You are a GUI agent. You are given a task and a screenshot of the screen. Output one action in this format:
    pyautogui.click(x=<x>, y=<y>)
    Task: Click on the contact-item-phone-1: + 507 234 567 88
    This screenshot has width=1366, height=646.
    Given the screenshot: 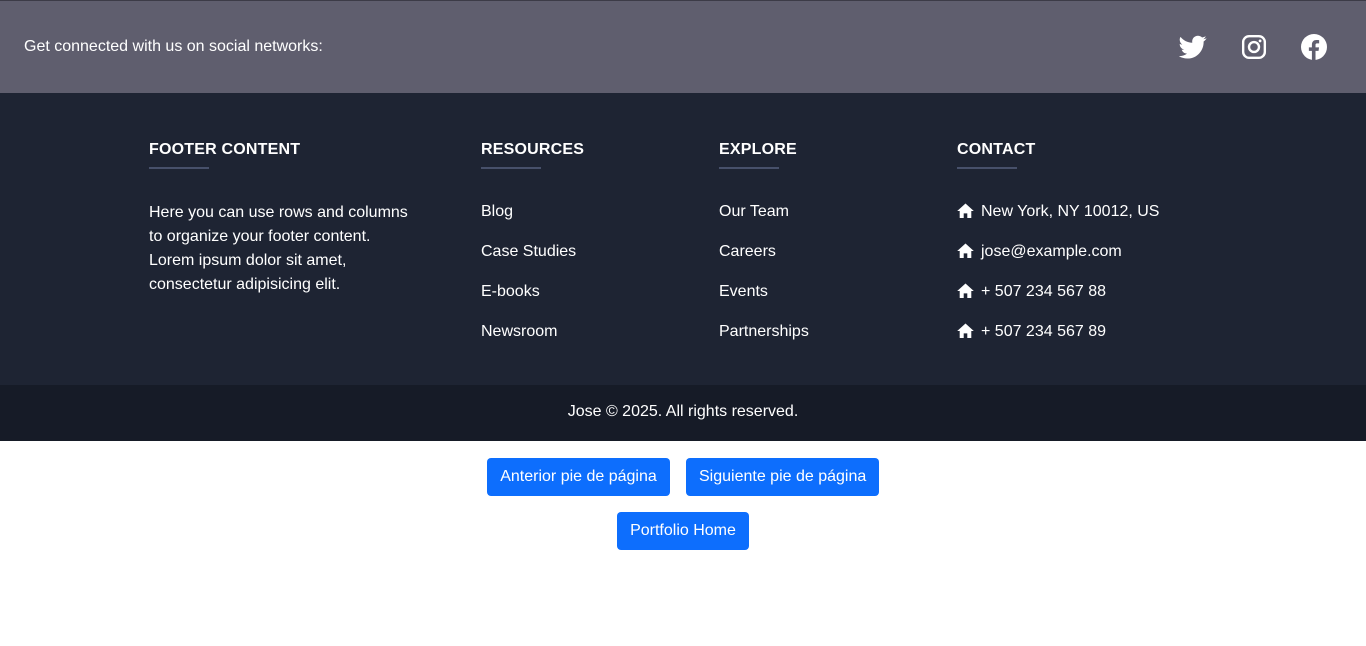 What is the action you would take?
    pyautogui.click(x=1058, y=302)
    